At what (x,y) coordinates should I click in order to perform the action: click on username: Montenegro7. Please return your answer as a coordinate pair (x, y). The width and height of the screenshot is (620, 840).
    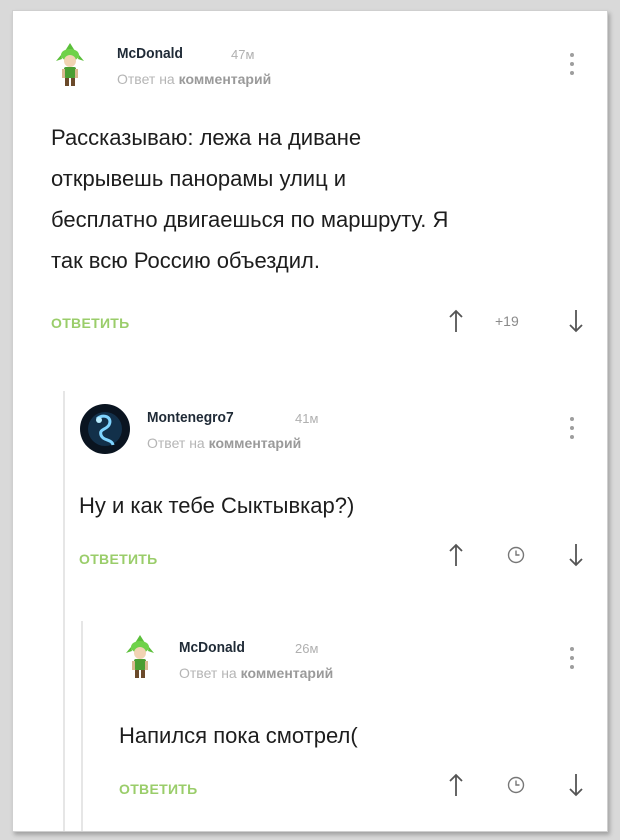
    Looking at the image, I should click on (190, 417).